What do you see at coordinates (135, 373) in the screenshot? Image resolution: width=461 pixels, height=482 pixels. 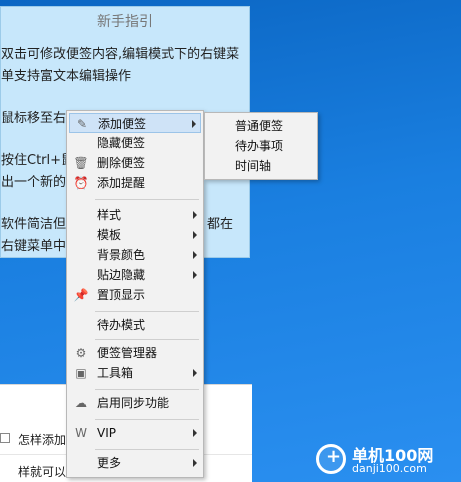 I see `menu-item-toolbox: ▣ 工具箱` at bounding box center [135, 373].